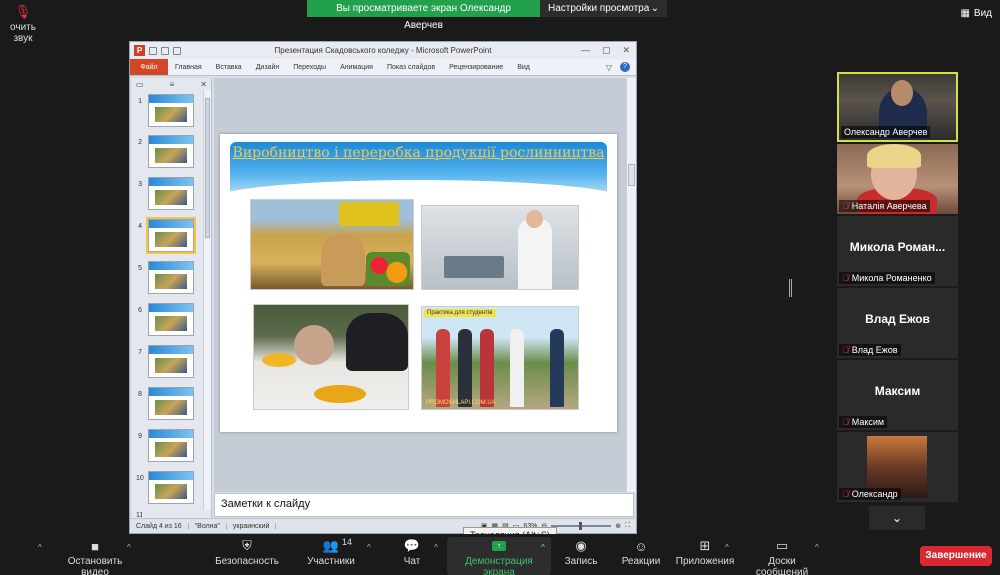  I want to click on person-face, so click(902, 93).